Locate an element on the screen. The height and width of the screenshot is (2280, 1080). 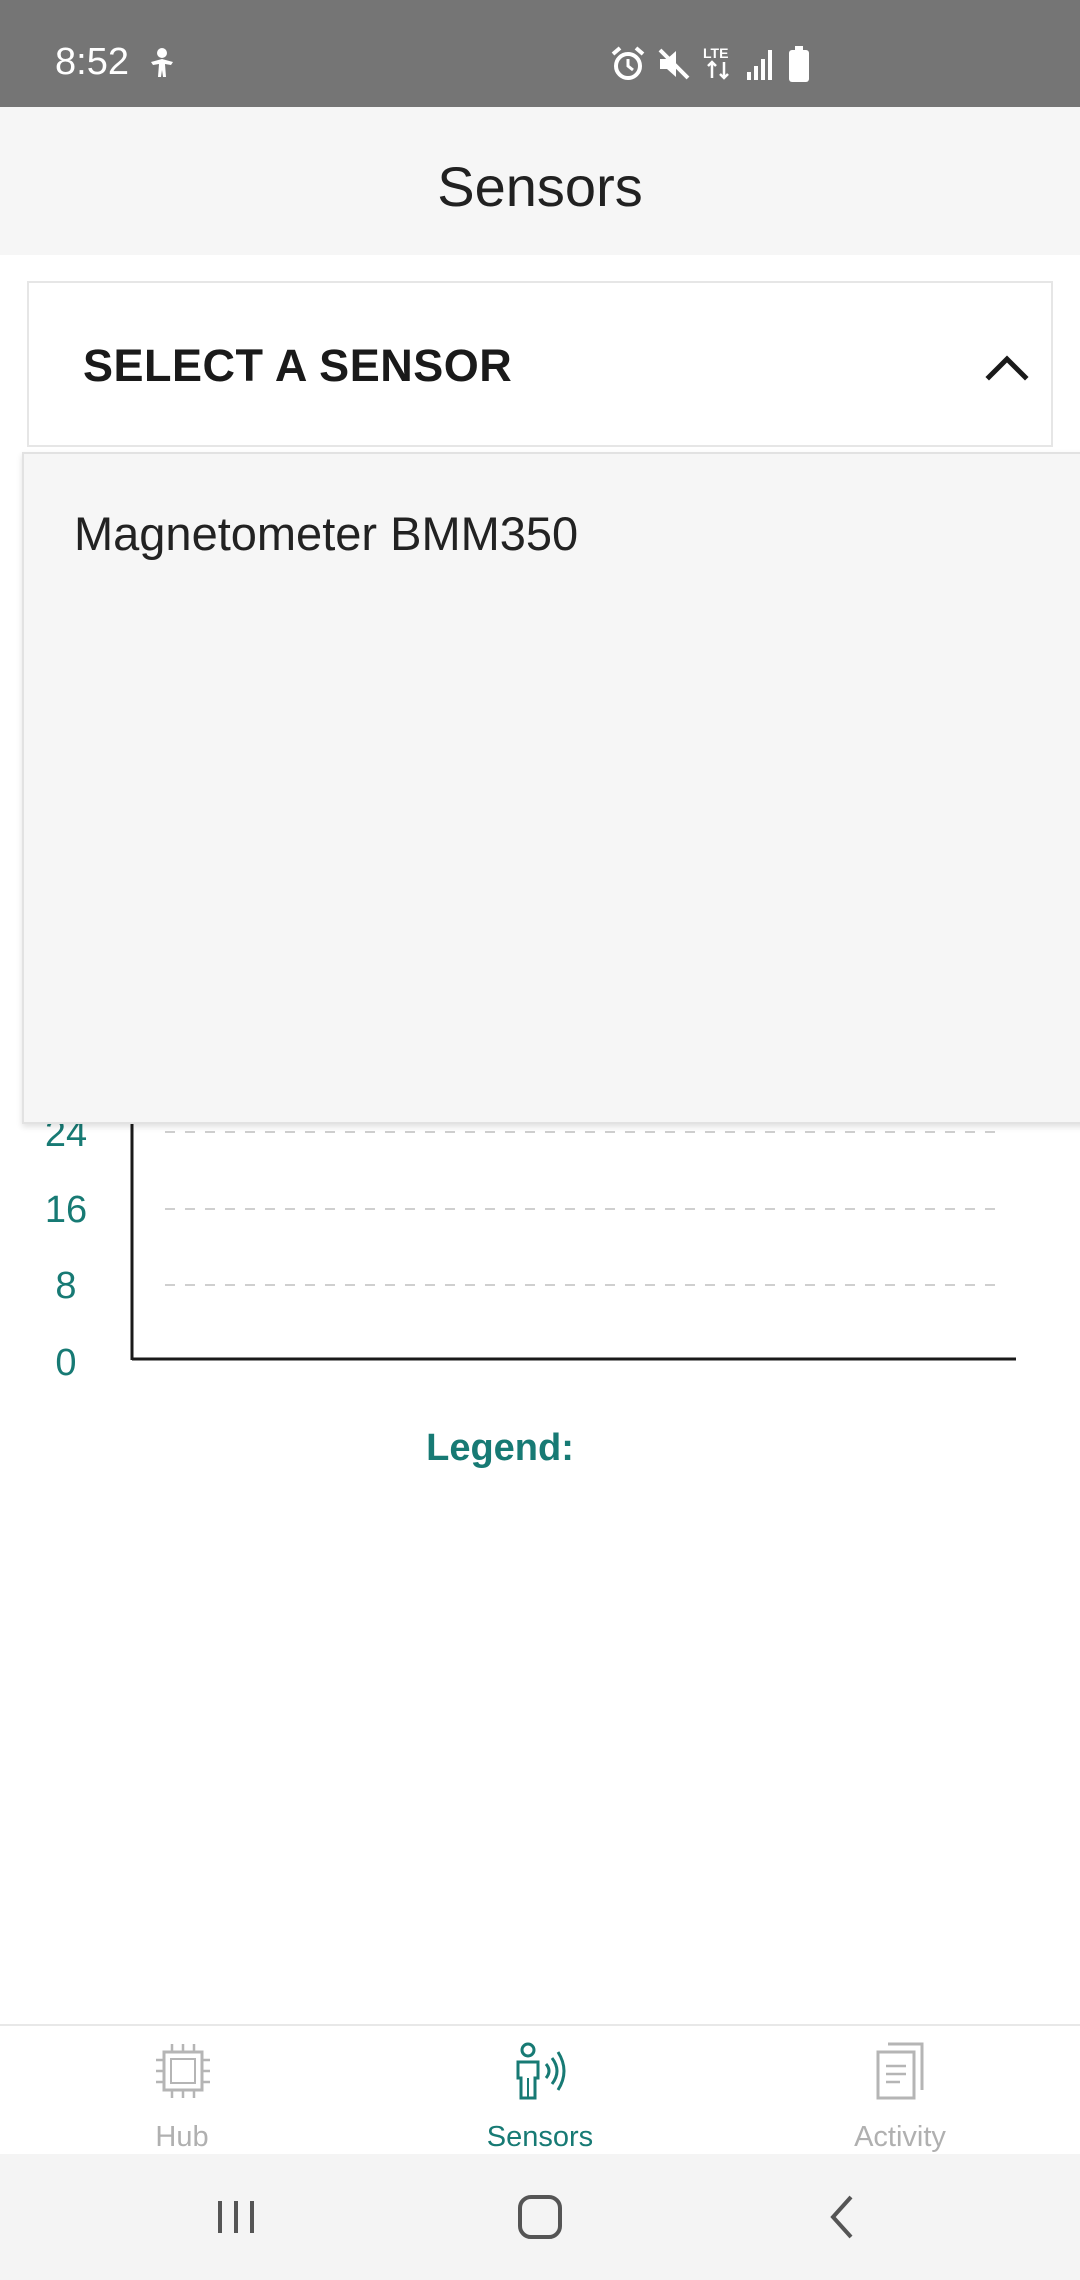
y-tick-label: 16 is located at coordinates (66, 1210).